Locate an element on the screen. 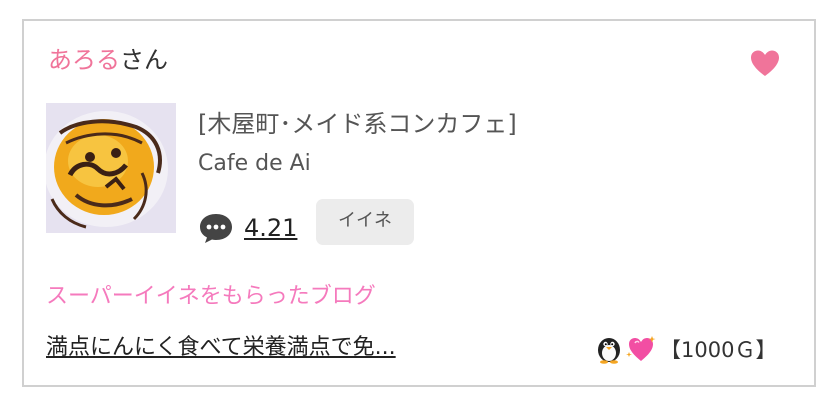 The width and height of the screenshot is (840, 406). shop-thumbnail is located at coordinates (111, 168).